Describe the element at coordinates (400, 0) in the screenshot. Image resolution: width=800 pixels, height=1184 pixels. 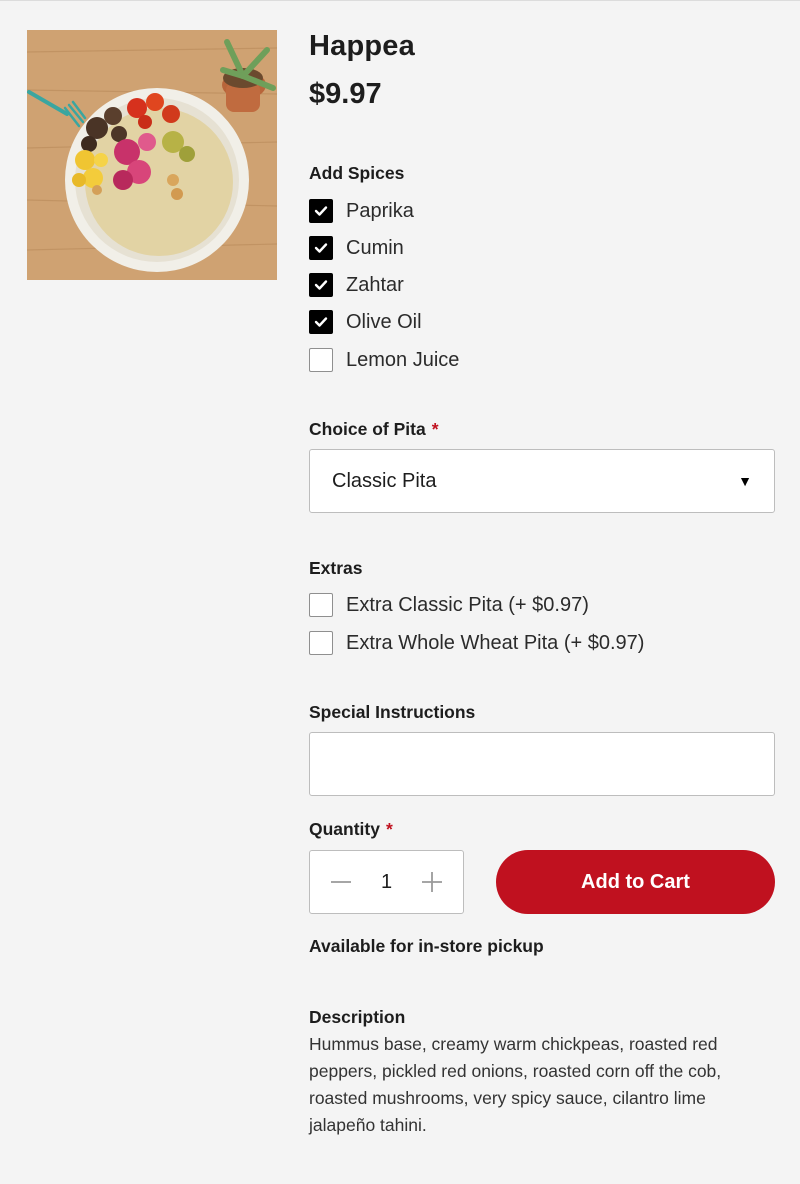
I see `top-divider` at that location.